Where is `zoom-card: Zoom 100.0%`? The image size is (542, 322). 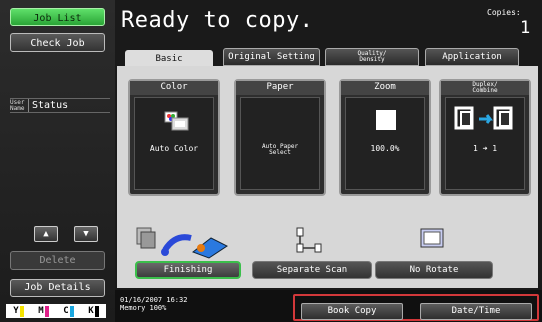 zoom-card: Zoom 100.0% is located at coordinates (385, 137).